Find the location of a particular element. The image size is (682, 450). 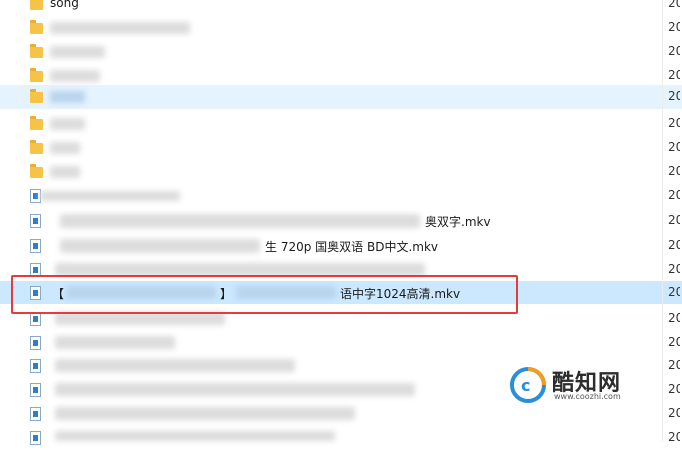

file-name: 生 720p 国奥双语 BD中文.mkv is located at coordinates (351, 247).